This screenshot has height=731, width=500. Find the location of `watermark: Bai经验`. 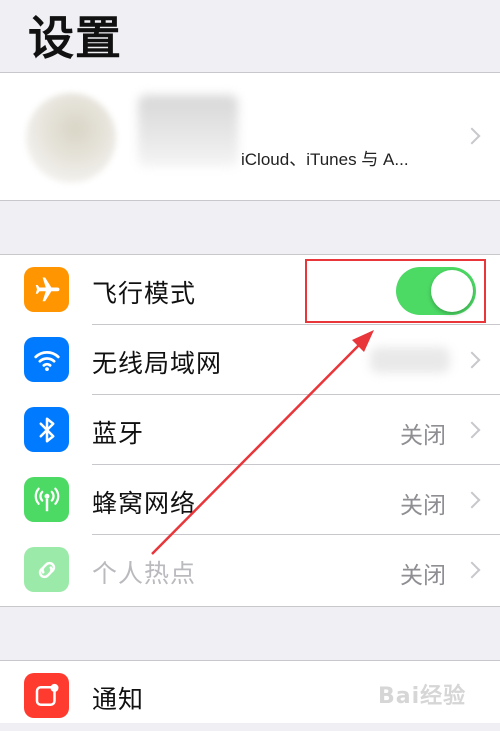

watermark: Bai经验 is located at coordinates (422, 696).